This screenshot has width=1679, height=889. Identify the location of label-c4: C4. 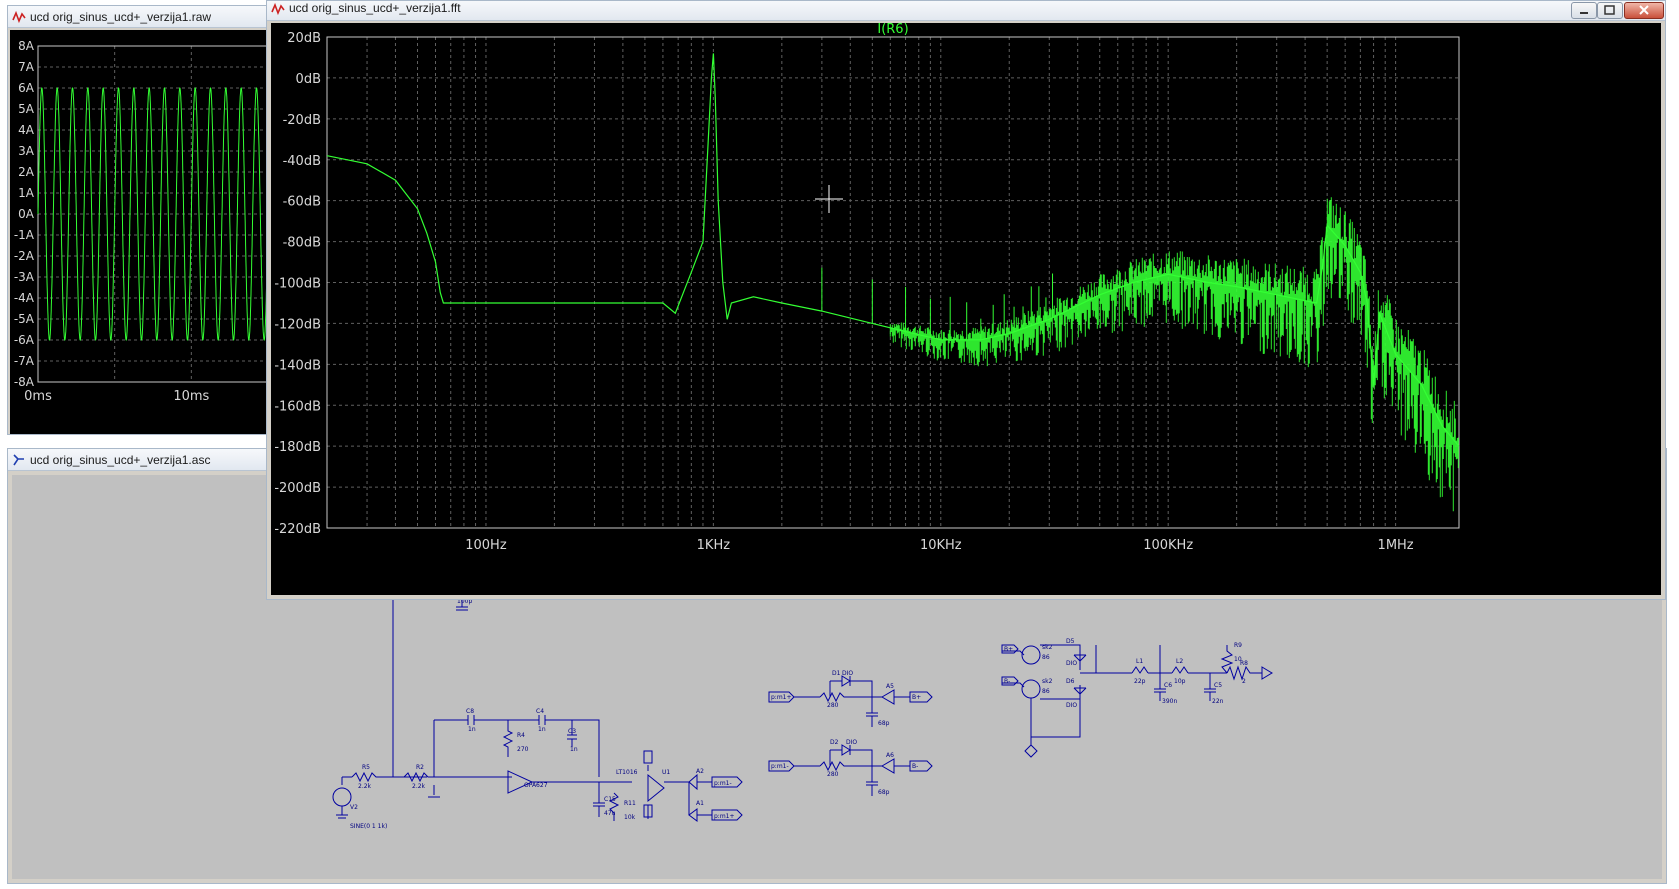
(540, 711).